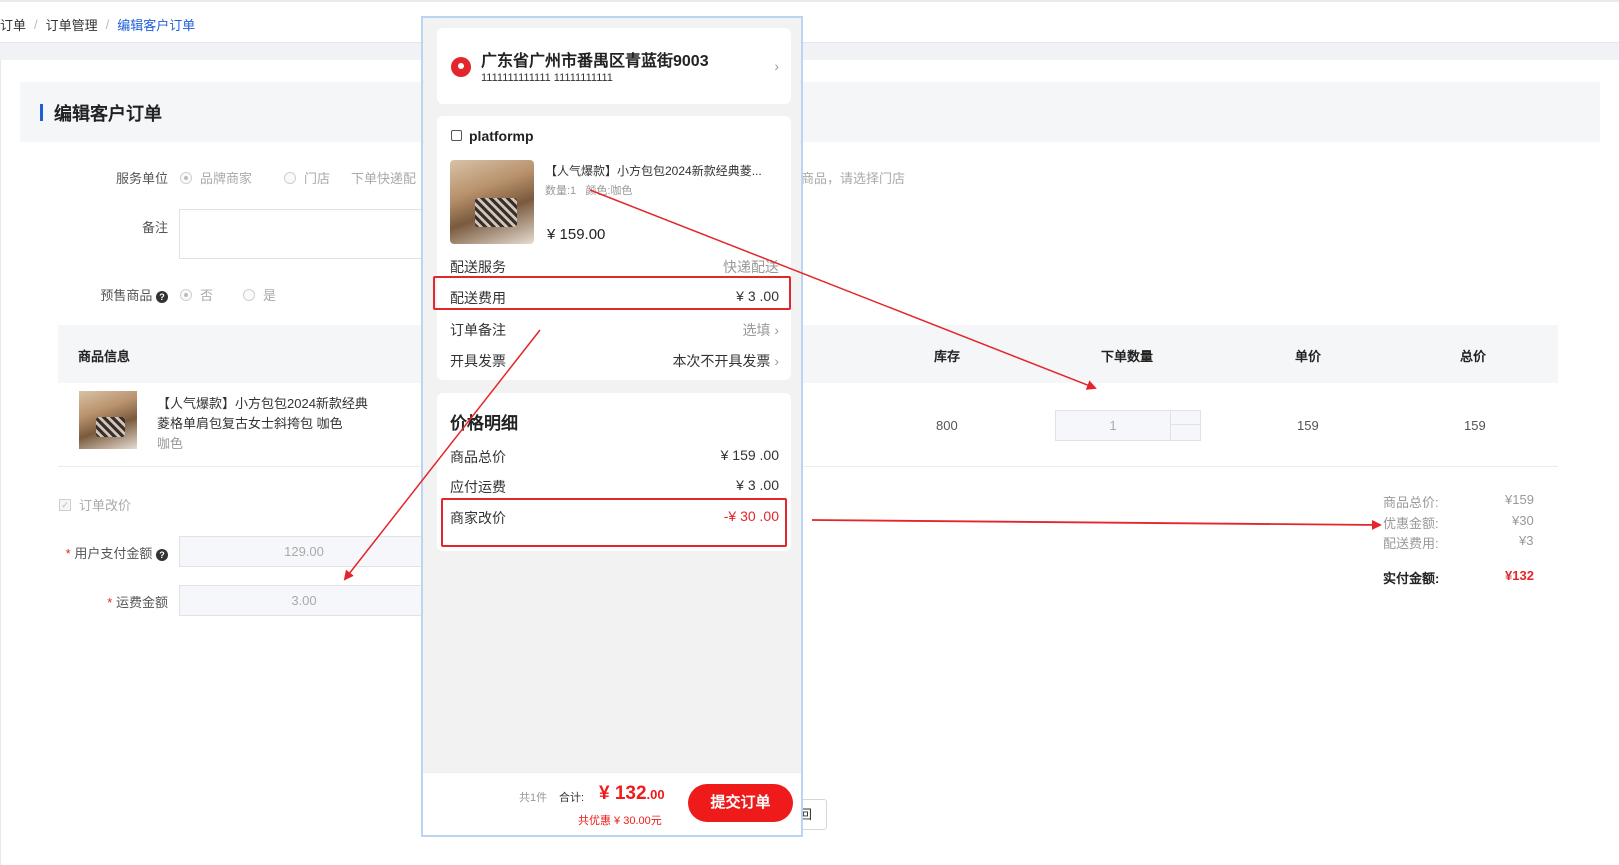 The width and height of the screenshot is (1619, 865). I want to click on arrow-to-shipping-field, so click(442, 455).